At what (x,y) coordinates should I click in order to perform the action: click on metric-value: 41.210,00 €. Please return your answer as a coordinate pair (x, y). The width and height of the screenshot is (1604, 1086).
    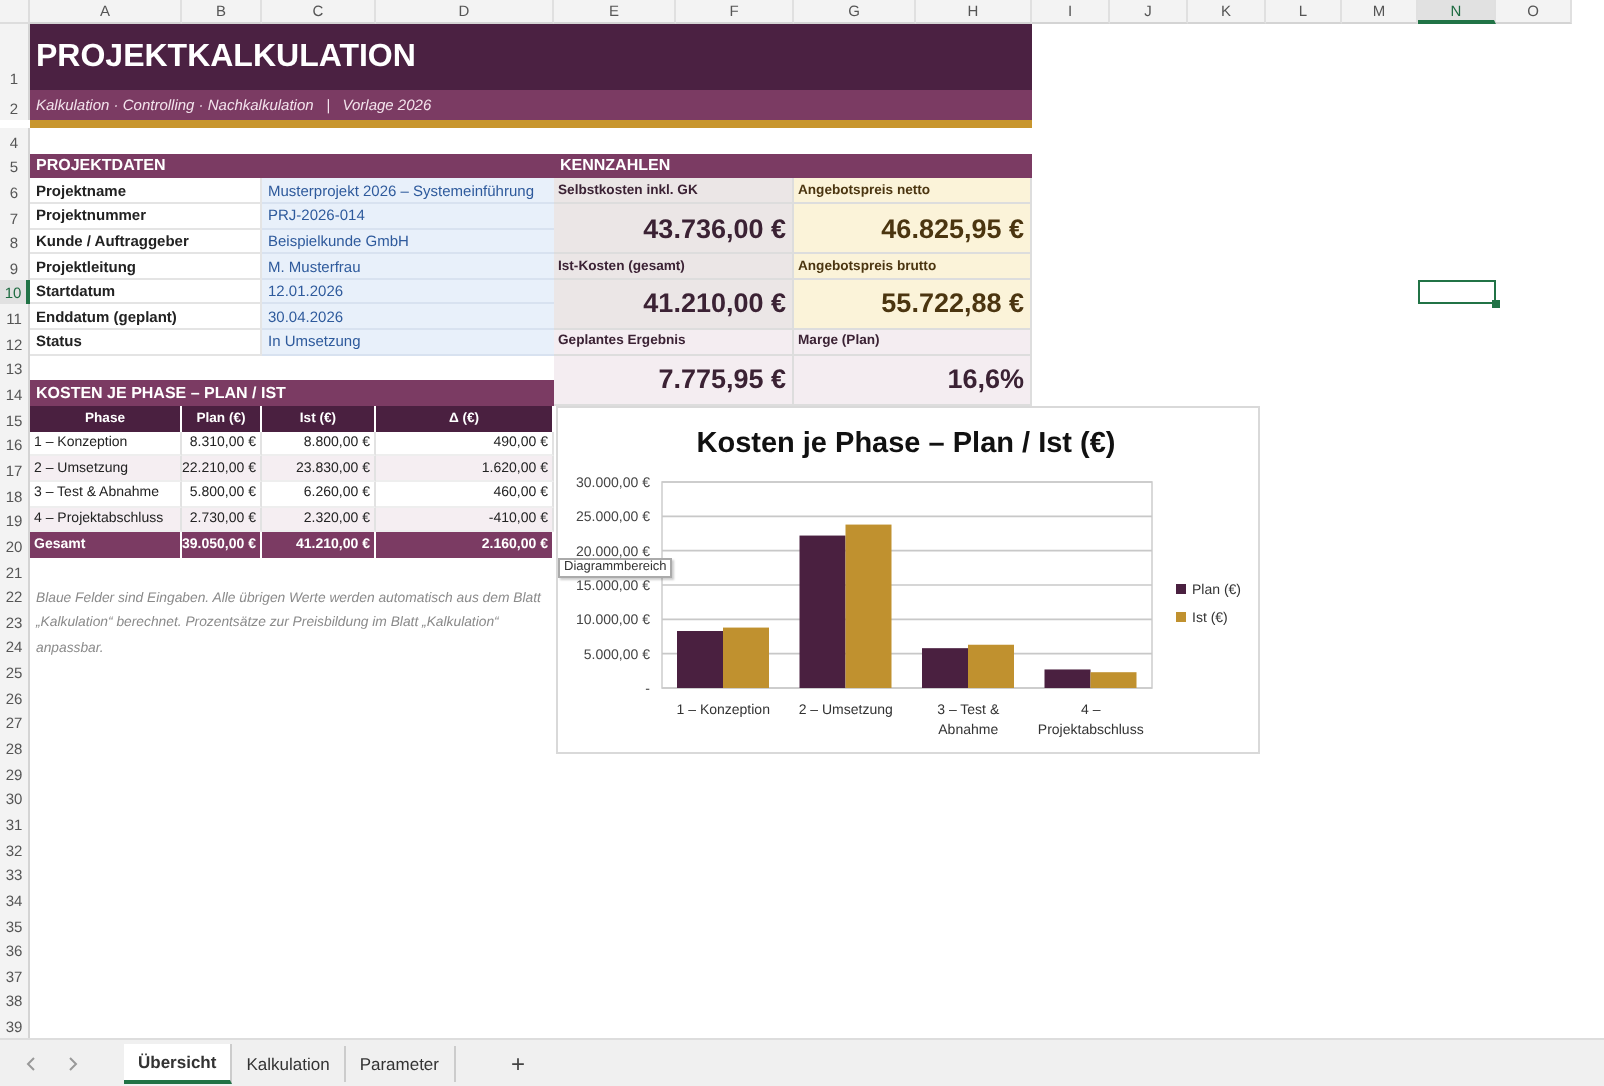
    Looking at the image, I should click on (674, 305).